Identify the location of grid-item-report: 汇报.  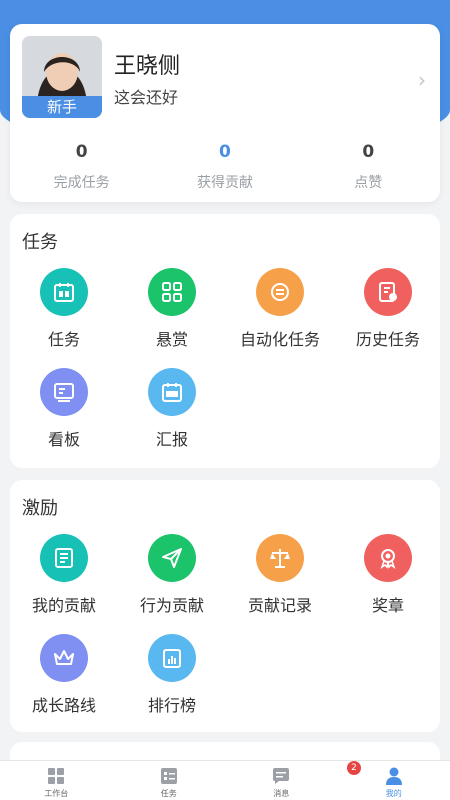
(172, 409).